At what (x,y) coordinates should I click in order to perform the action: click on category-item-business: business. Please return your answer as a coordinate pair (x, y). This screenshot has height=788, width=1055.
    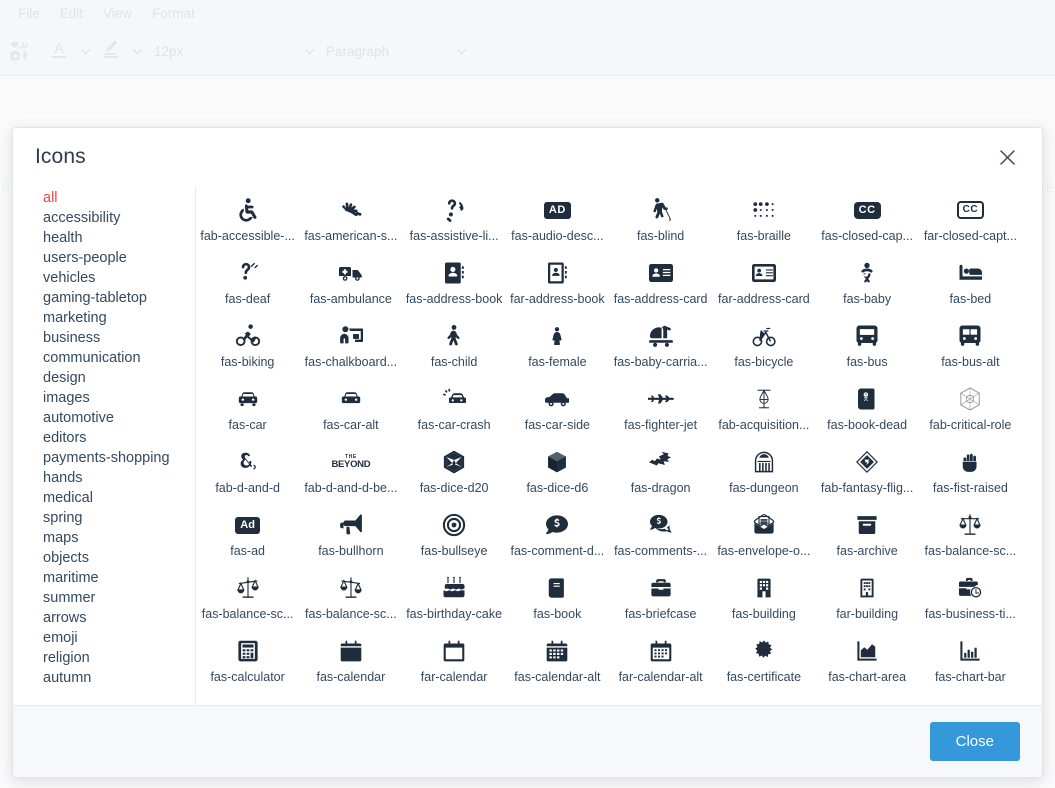
    Looking at the image, I should click on (114, 338).